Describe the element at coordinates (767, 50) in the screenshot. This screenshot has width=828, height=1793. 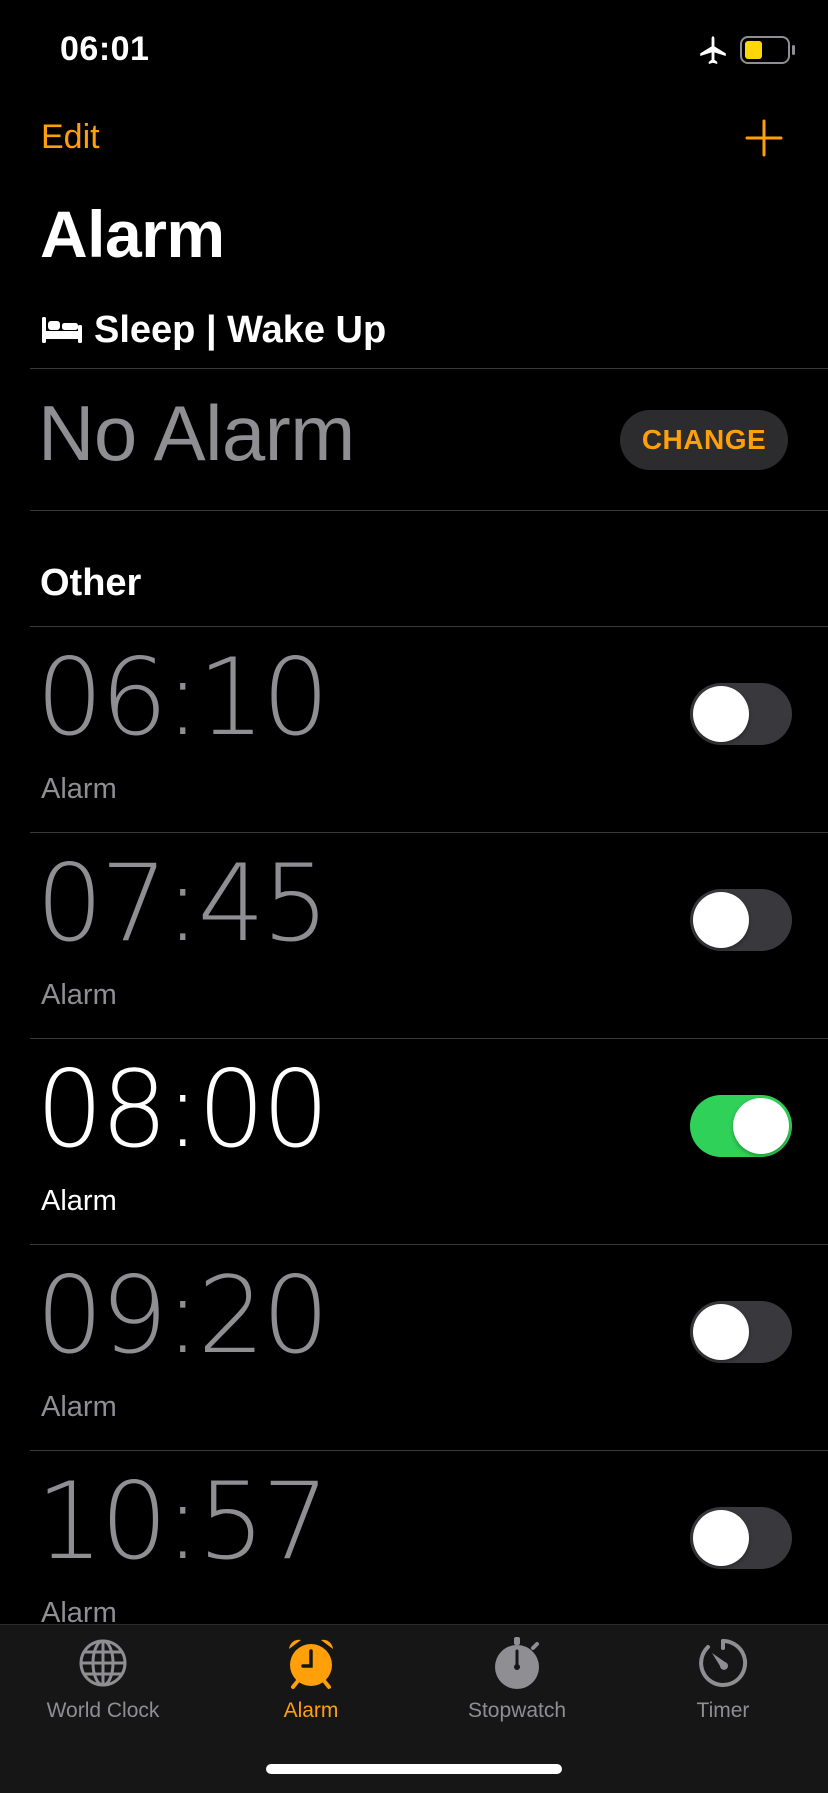
I see `battery-icon` at that location.